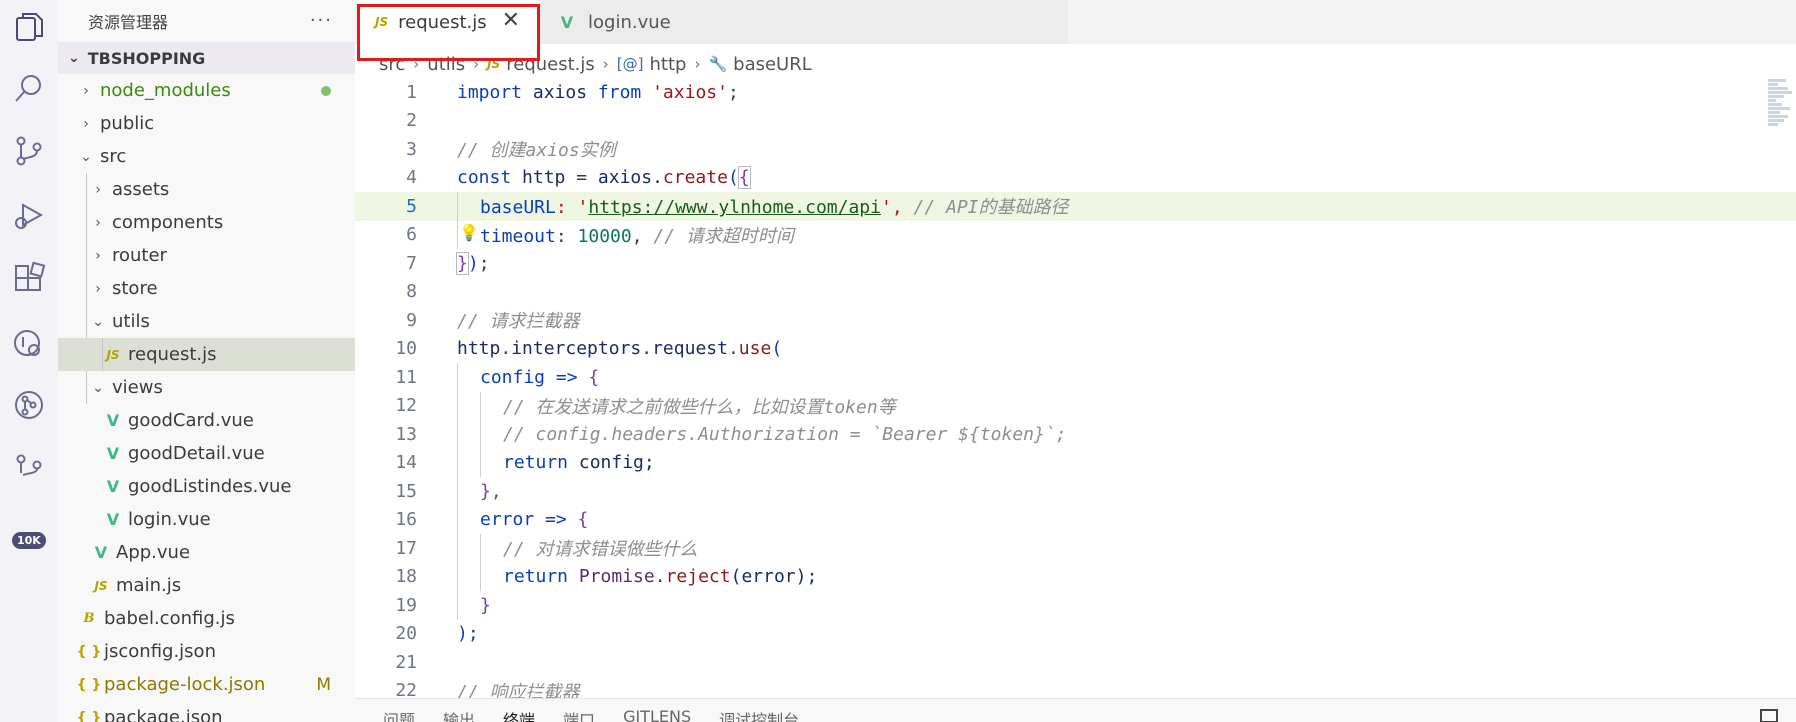 Image resolution: width=1796 pixels, height=722 pixels. Describe the element at coordinates (1075, 22) in the screenshot. I see `editor-tabs: JS request.js ✕ V login.vue` at that location.